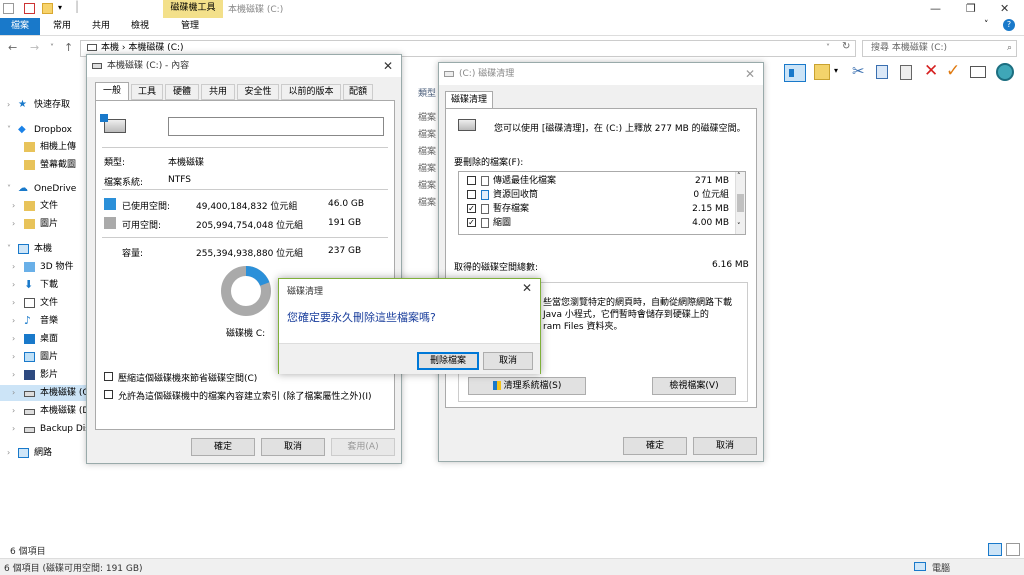 The height and width of the screenshot is (575, 1024). Describe the element at coordinates (45, 303) in the screenshot. I see `sidebar-item-documents: › 文件` at that location.